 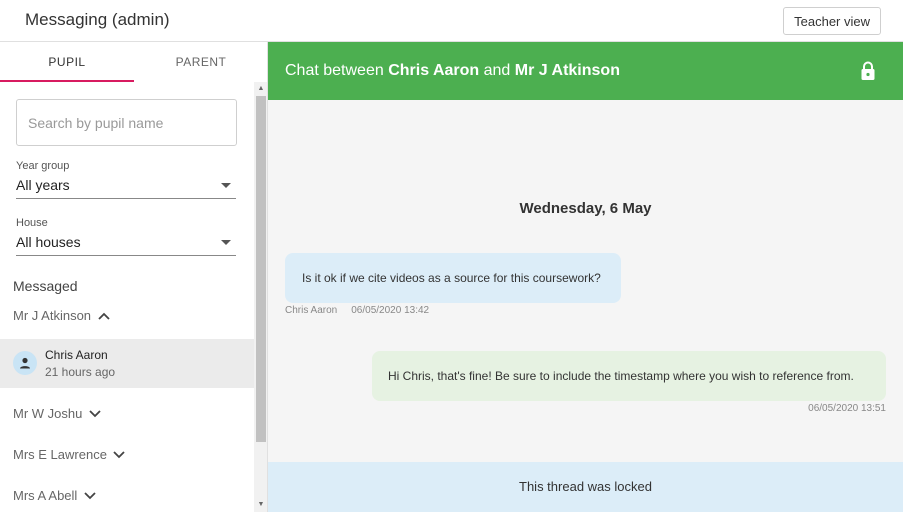 I want to click on message-timestamp: 06/05/2020 13:42, so click(x=390, y=310).